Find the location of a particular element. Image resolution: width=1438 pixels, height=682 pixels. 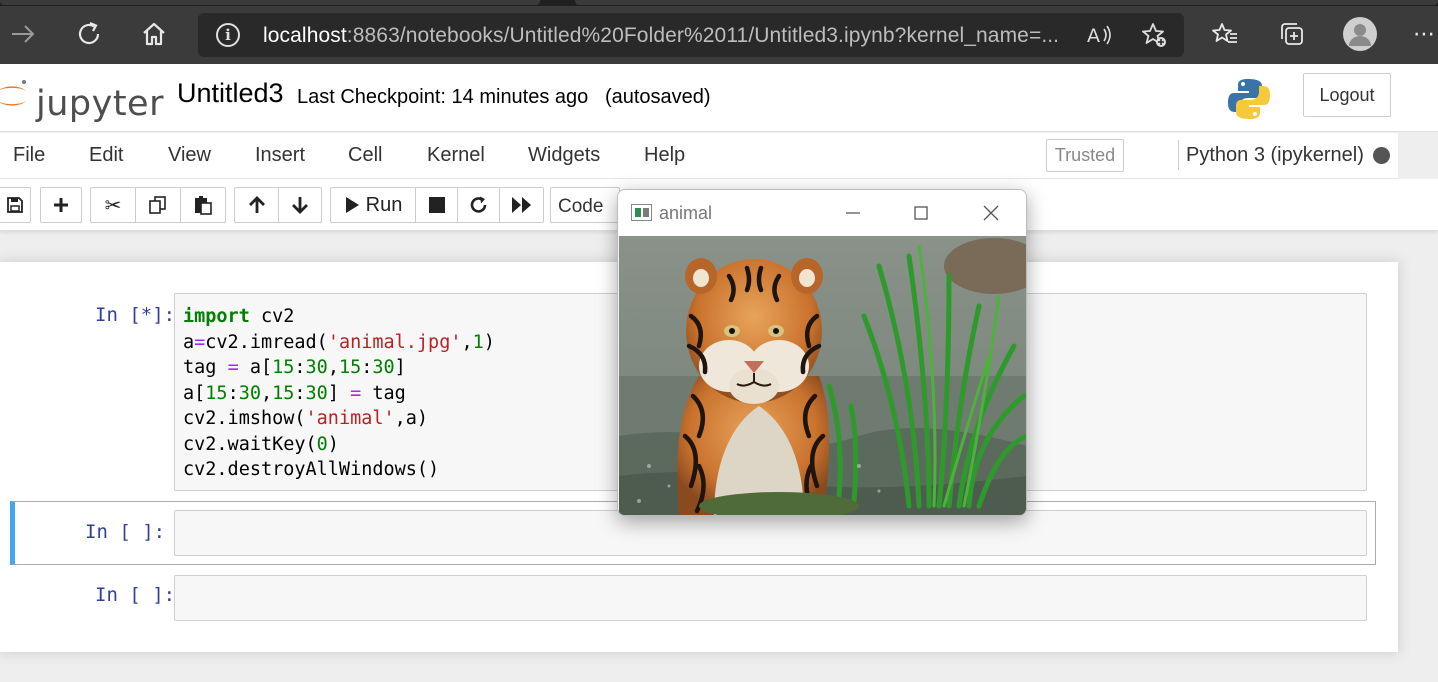

cell-type-select: Code is located at coordinates (585, 205).